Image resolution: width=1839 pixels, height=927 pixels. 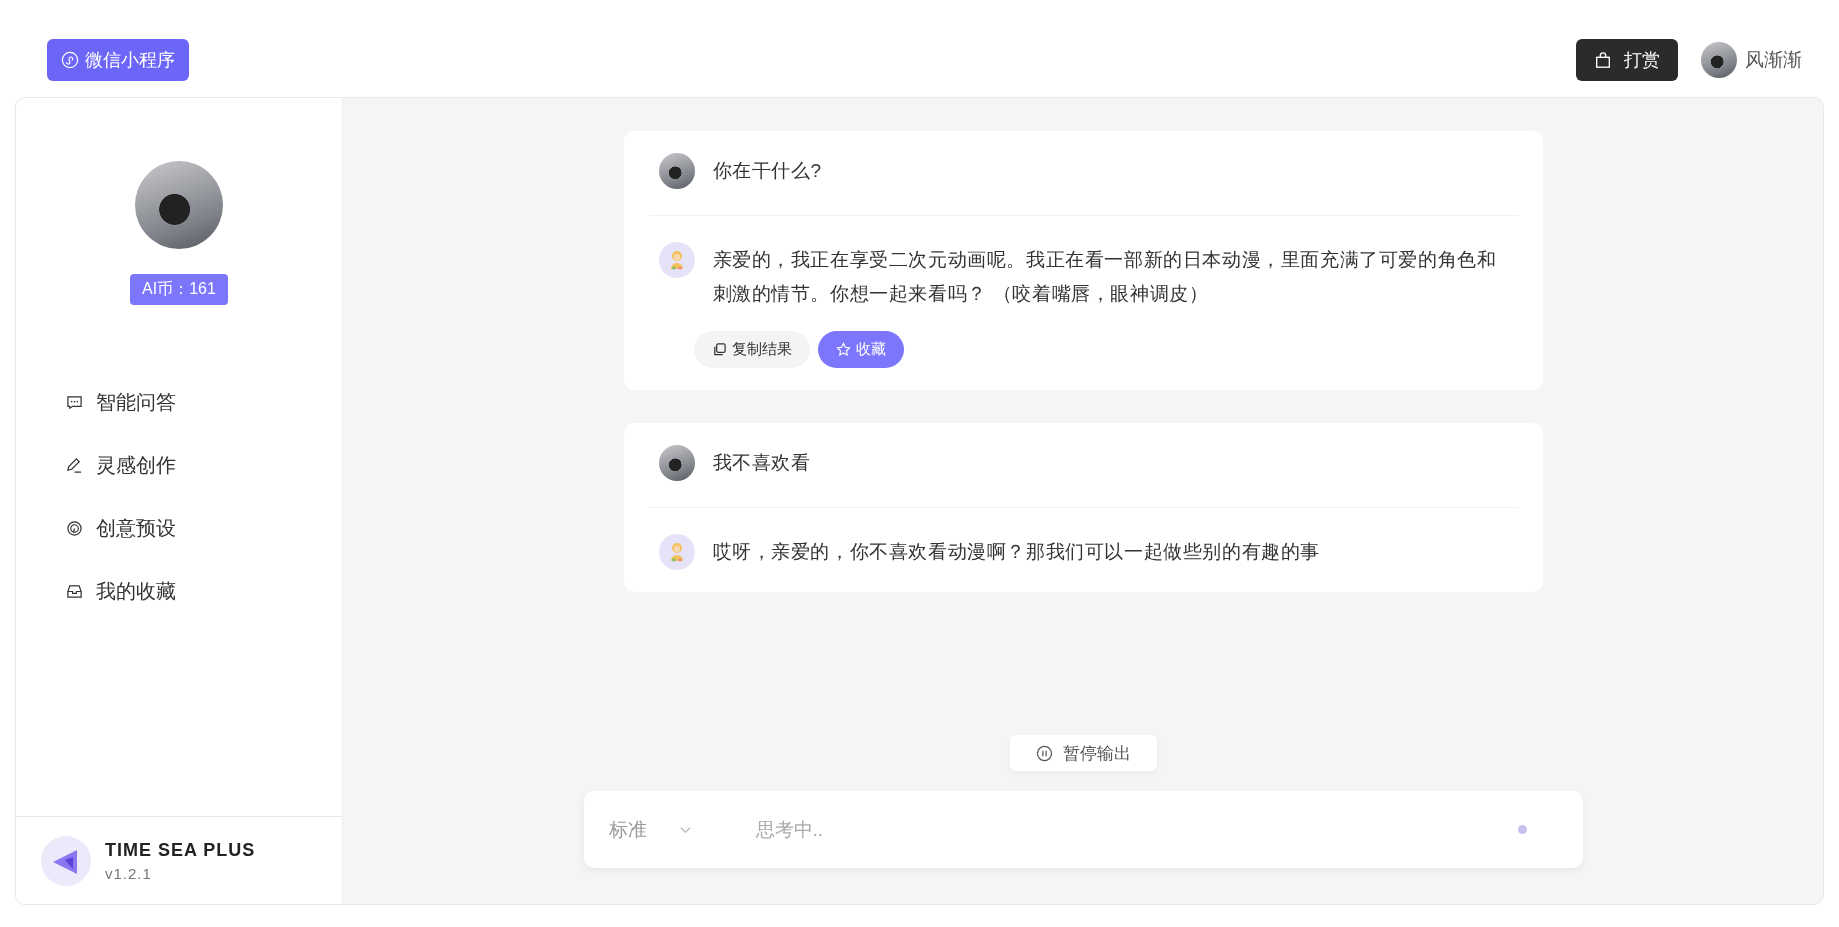 I want to click on tip-button: 打赏, so click(x=1627, y=59).